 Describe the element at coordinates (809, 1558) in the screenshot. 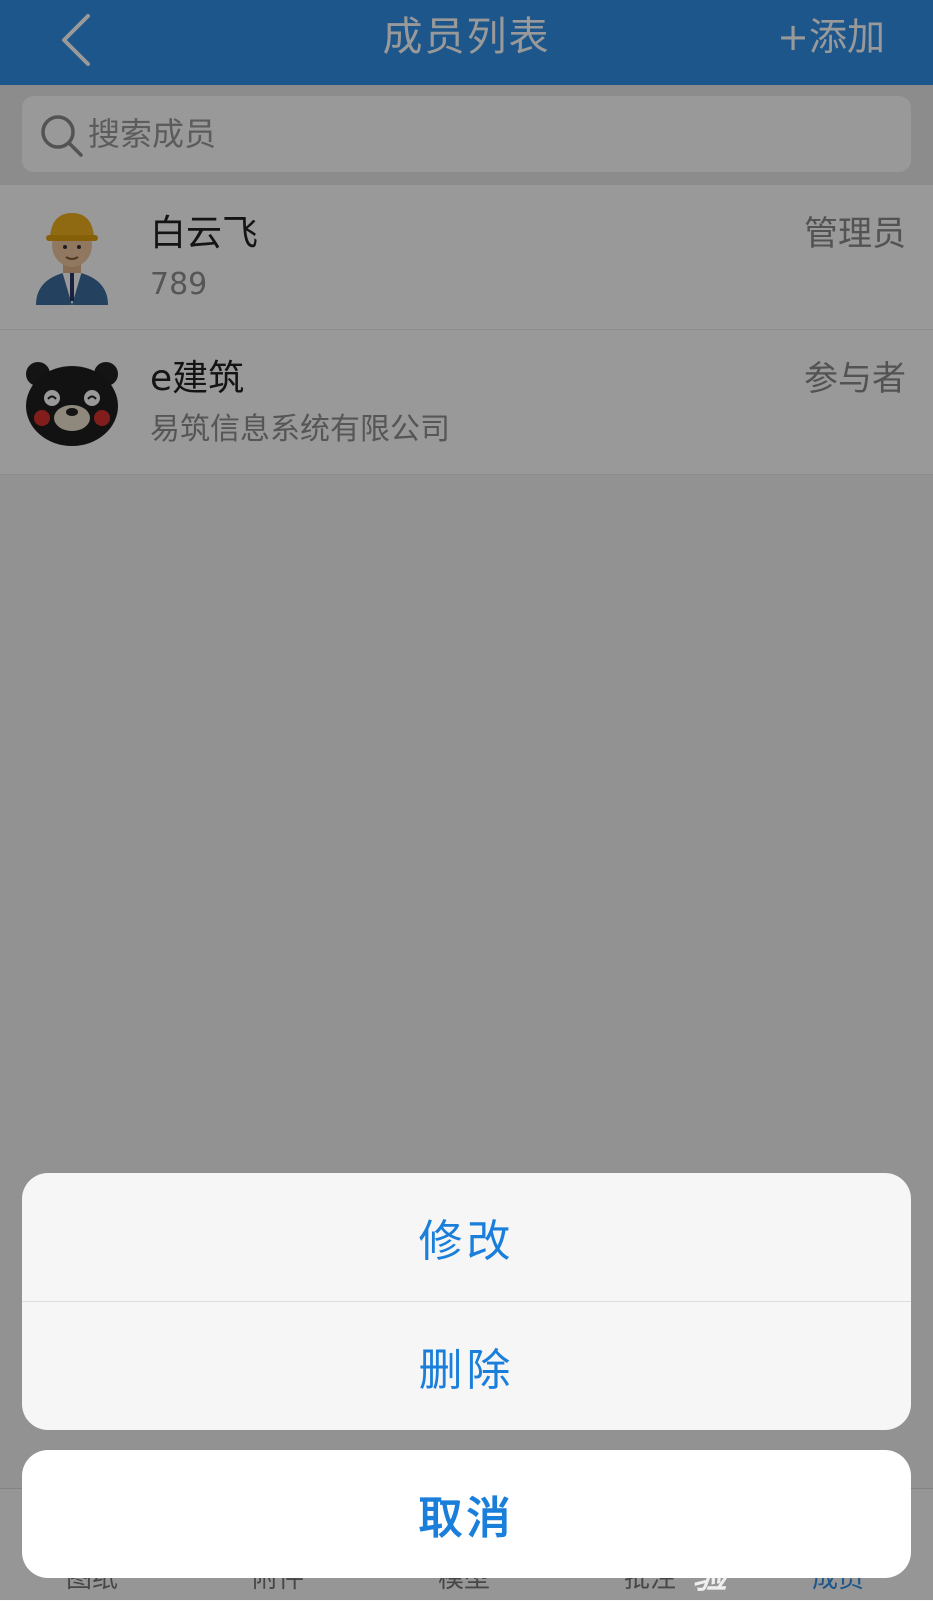

I see `watermark-url: jingyan.baidu.com` at that location.